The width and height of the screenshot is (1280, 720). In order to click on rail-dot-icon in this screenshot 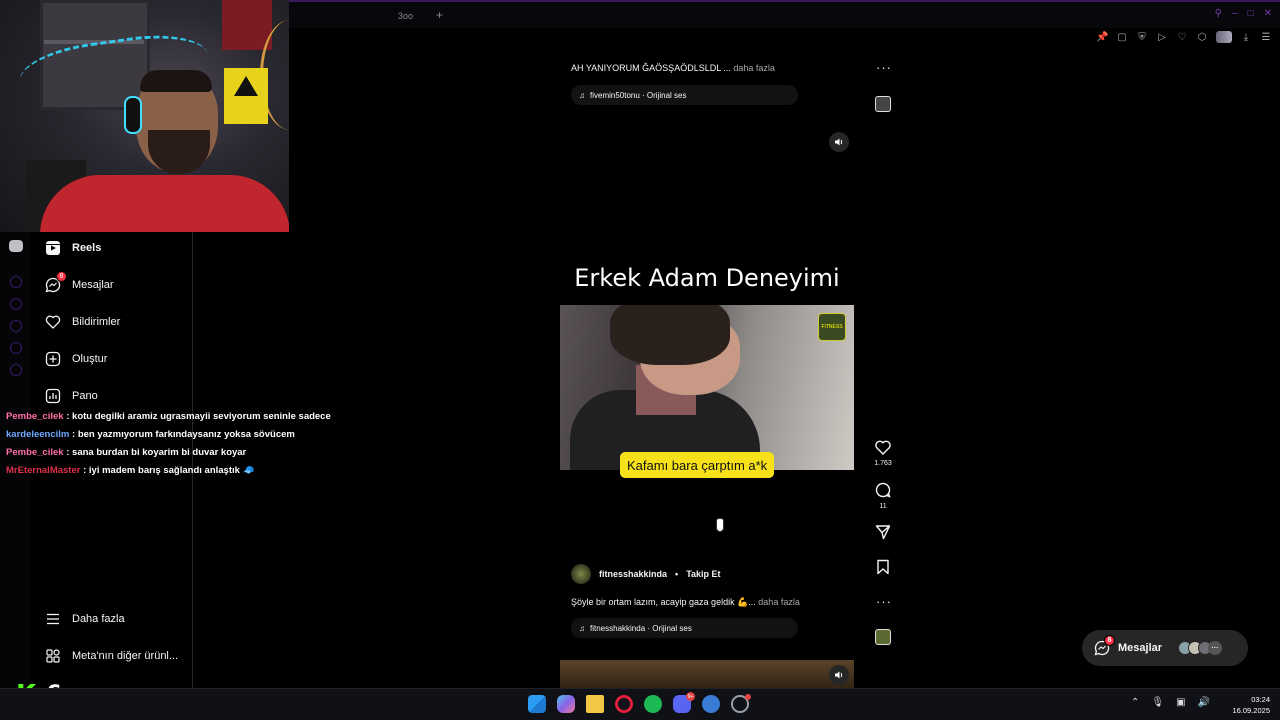, I will do `click(16, 282)`.